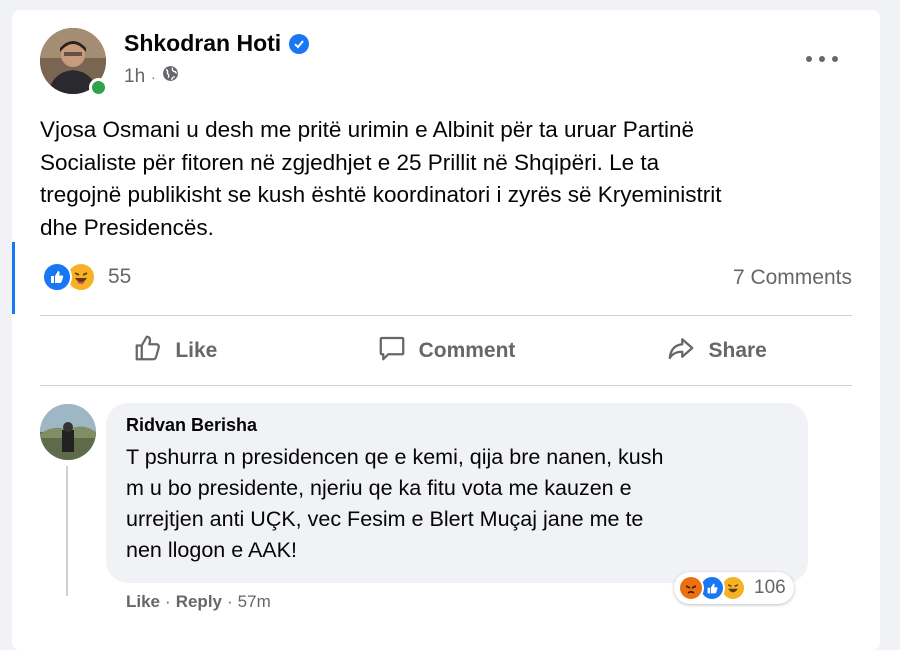  What do you see at coordinates (467, 350) in the screenshot?
I see `comment-button-label: Comment` at bounding box center [467, 350].